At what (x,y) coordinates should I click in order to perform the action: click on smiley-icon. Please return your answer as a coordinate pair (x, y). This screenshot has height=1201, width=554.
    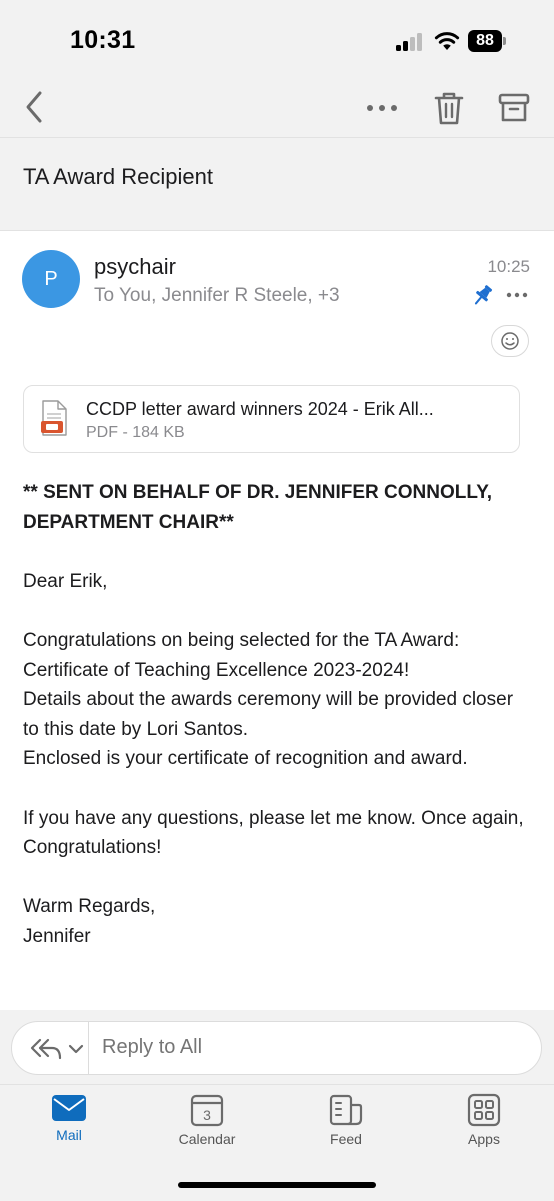
    Looking at the image, I should click on (510, 341).